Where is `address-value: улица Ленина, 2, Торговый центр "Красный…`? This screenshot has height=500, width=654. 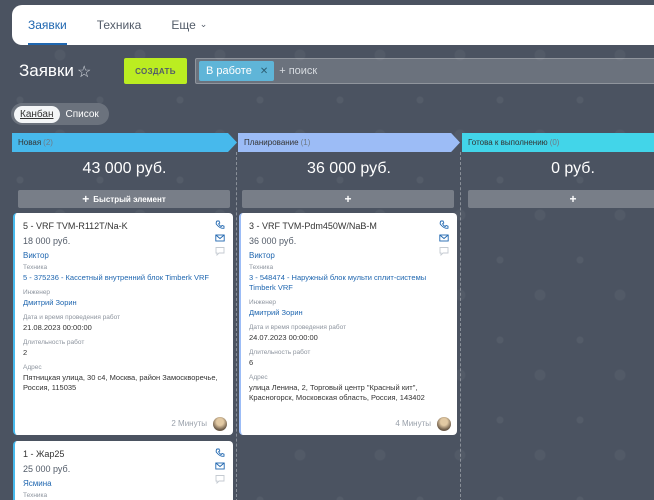
address-value: улица Ленина, 2, Торговый центр "Красный… is located at coordinates (337, 392).